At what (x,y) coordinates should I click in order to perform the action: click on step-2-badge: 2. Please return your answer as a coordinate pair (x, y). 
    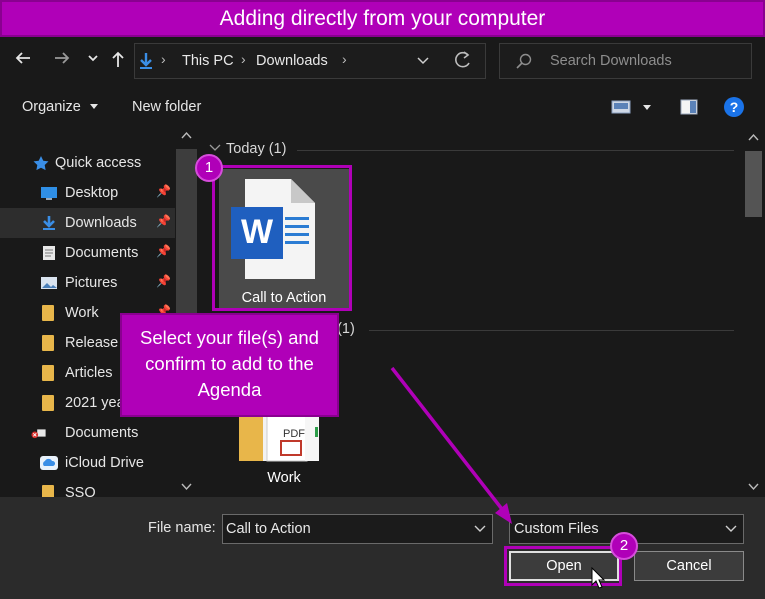
    Looking at the image, I should click on (624, 546).